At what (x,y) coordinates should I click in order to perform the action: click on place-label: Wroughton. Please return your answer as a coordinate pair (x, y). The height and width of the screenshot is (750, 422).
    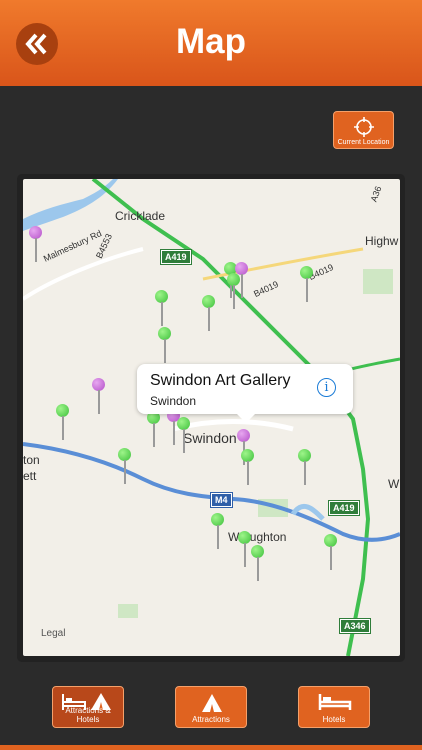
    Looking at the image, I should click on (257, 537).